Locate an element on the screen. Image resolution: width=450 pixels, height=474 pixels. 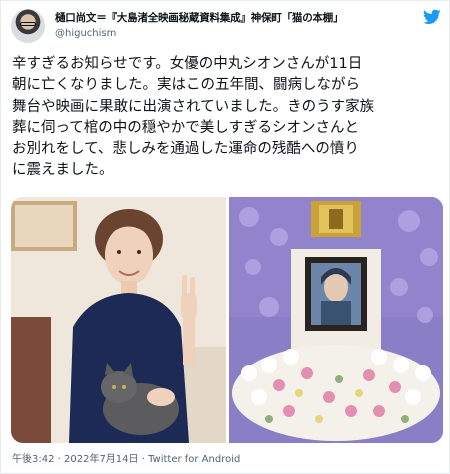
tweet-text-line: 辛すぎるお知らせです。女優の中丸シオンさんが11日 is located at coordinates (187, 64).